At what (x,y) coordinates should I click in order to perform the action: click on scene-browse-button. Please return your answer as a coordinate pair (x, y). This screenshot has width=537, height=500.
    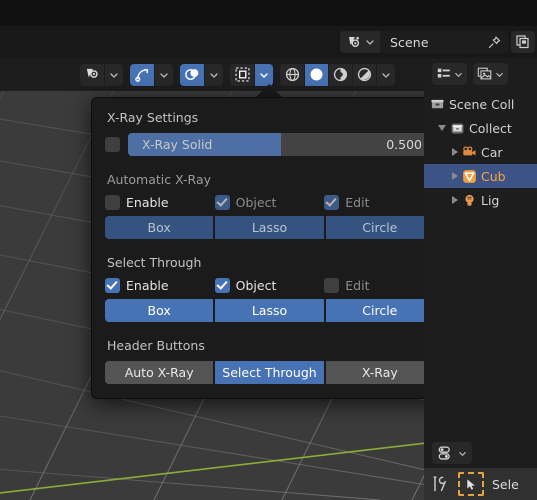
    Looking at the image, I should click on (360, 42).